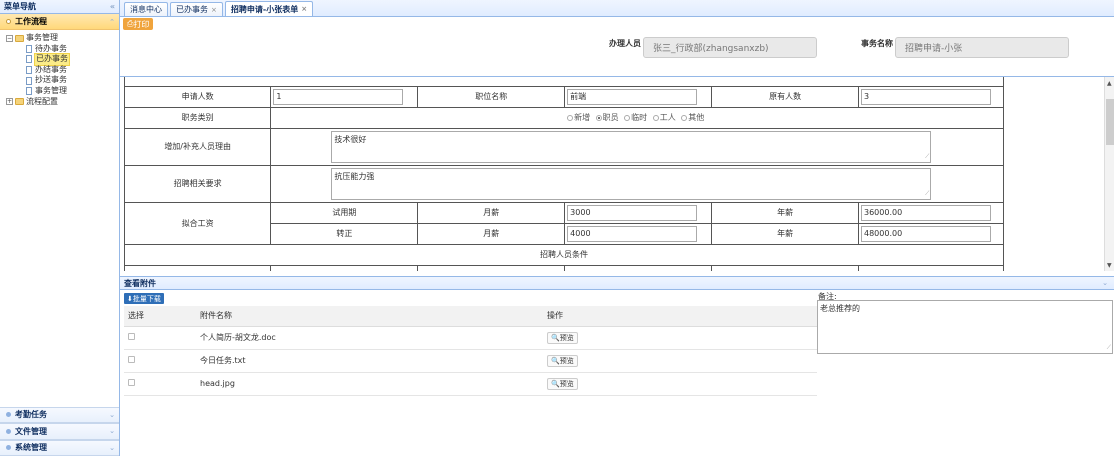 The image size is (1114, 456). Describe the element at coordinates (664, 117) in the screenshot. I see `radio-worker: 工人` at that location.